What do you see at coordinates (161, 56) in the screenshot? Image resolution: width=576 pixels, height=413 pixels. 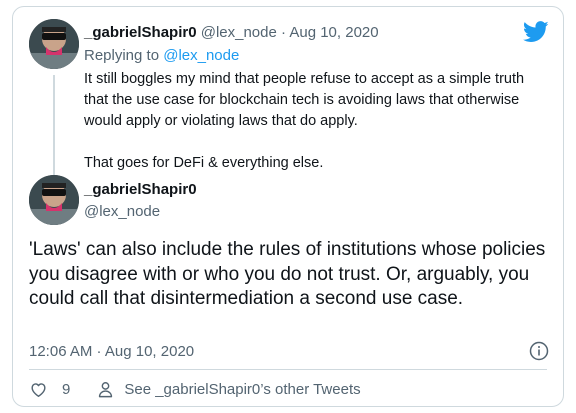 I see `replying-to: Replying to @lex_node` at bounding box center [161, 56].